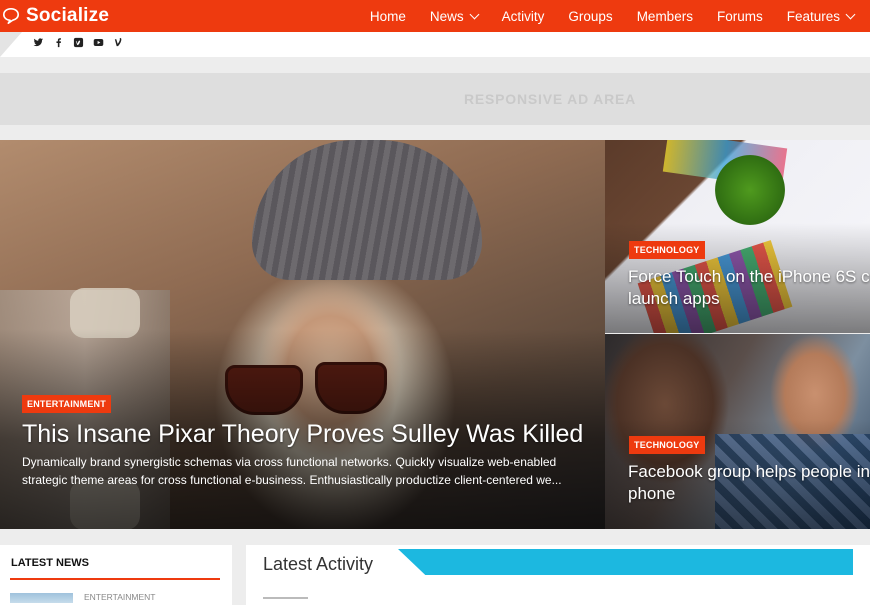 The height and width of the screenshot is (605, 870). I want to click on nav-item-activity: Activity, so click(523, 16).